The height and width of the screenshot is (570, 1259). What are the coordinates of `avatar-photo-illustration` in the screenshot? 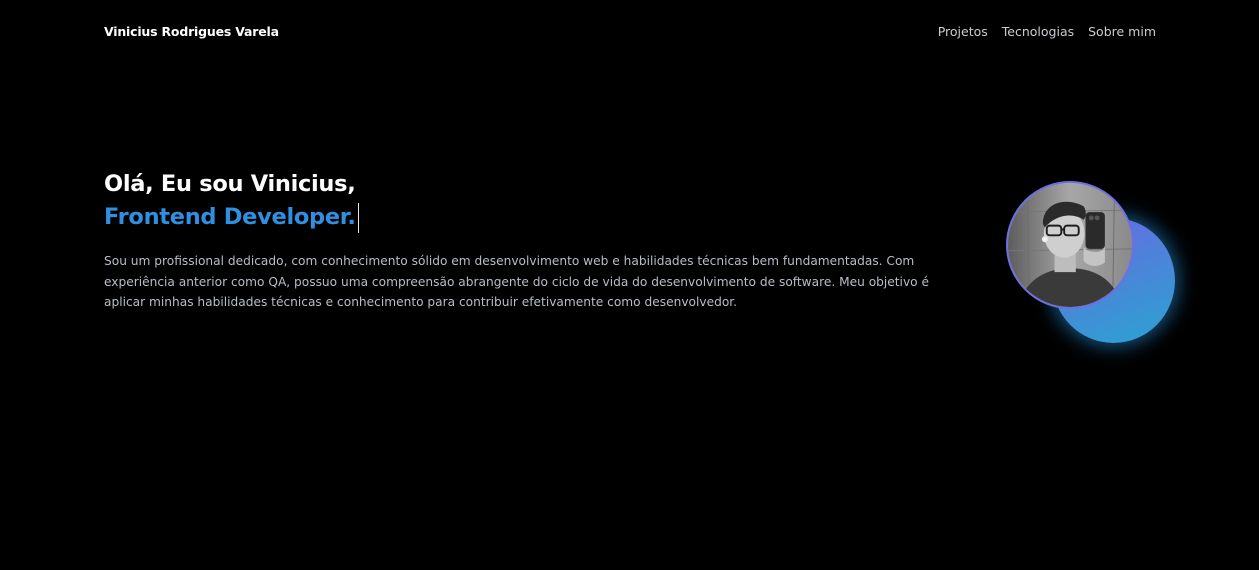 It's located at (1070, 245).